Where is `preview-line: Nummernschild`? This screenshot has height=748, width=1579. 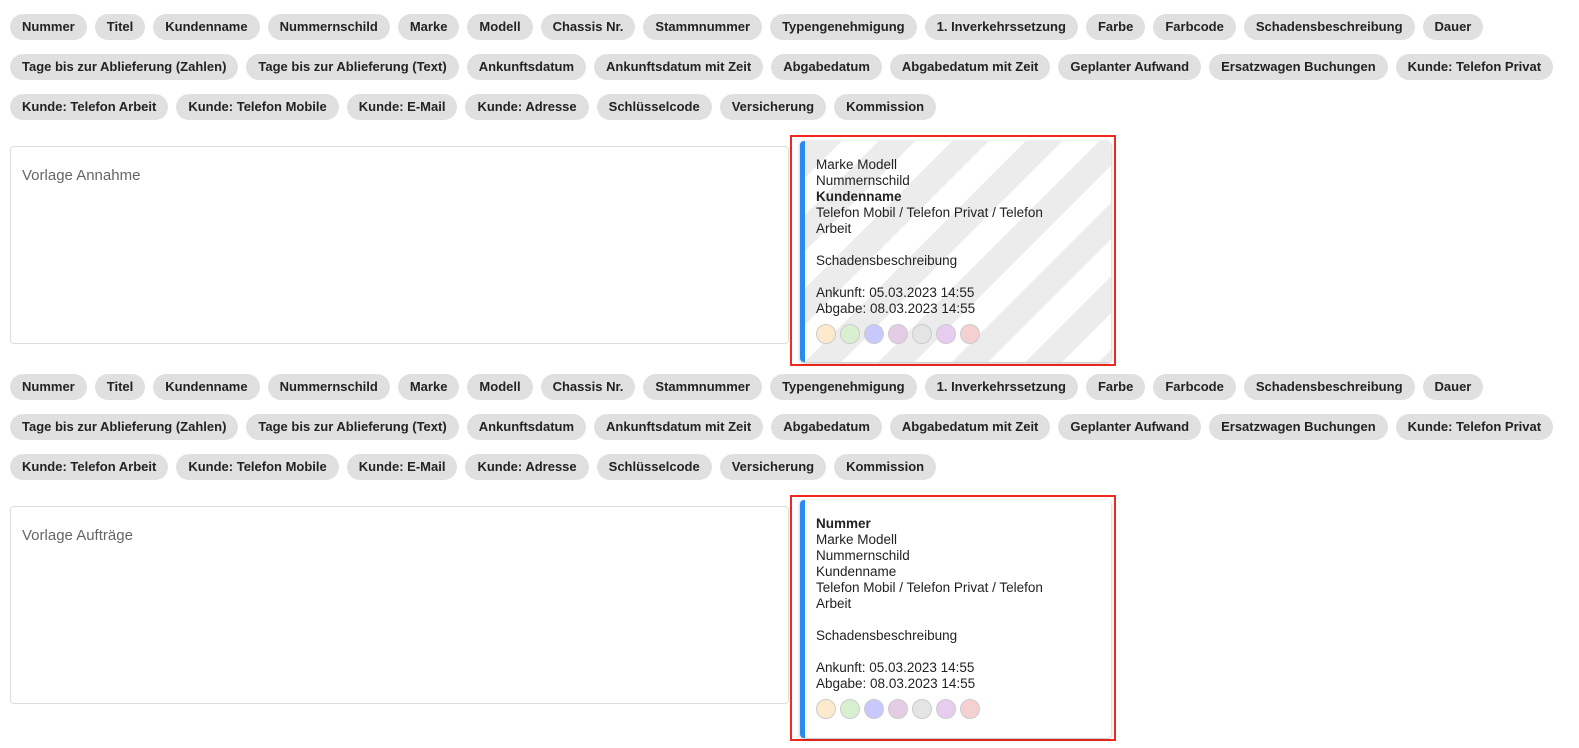 preview-line: Nummernschild is located at coordinates (863, 555).